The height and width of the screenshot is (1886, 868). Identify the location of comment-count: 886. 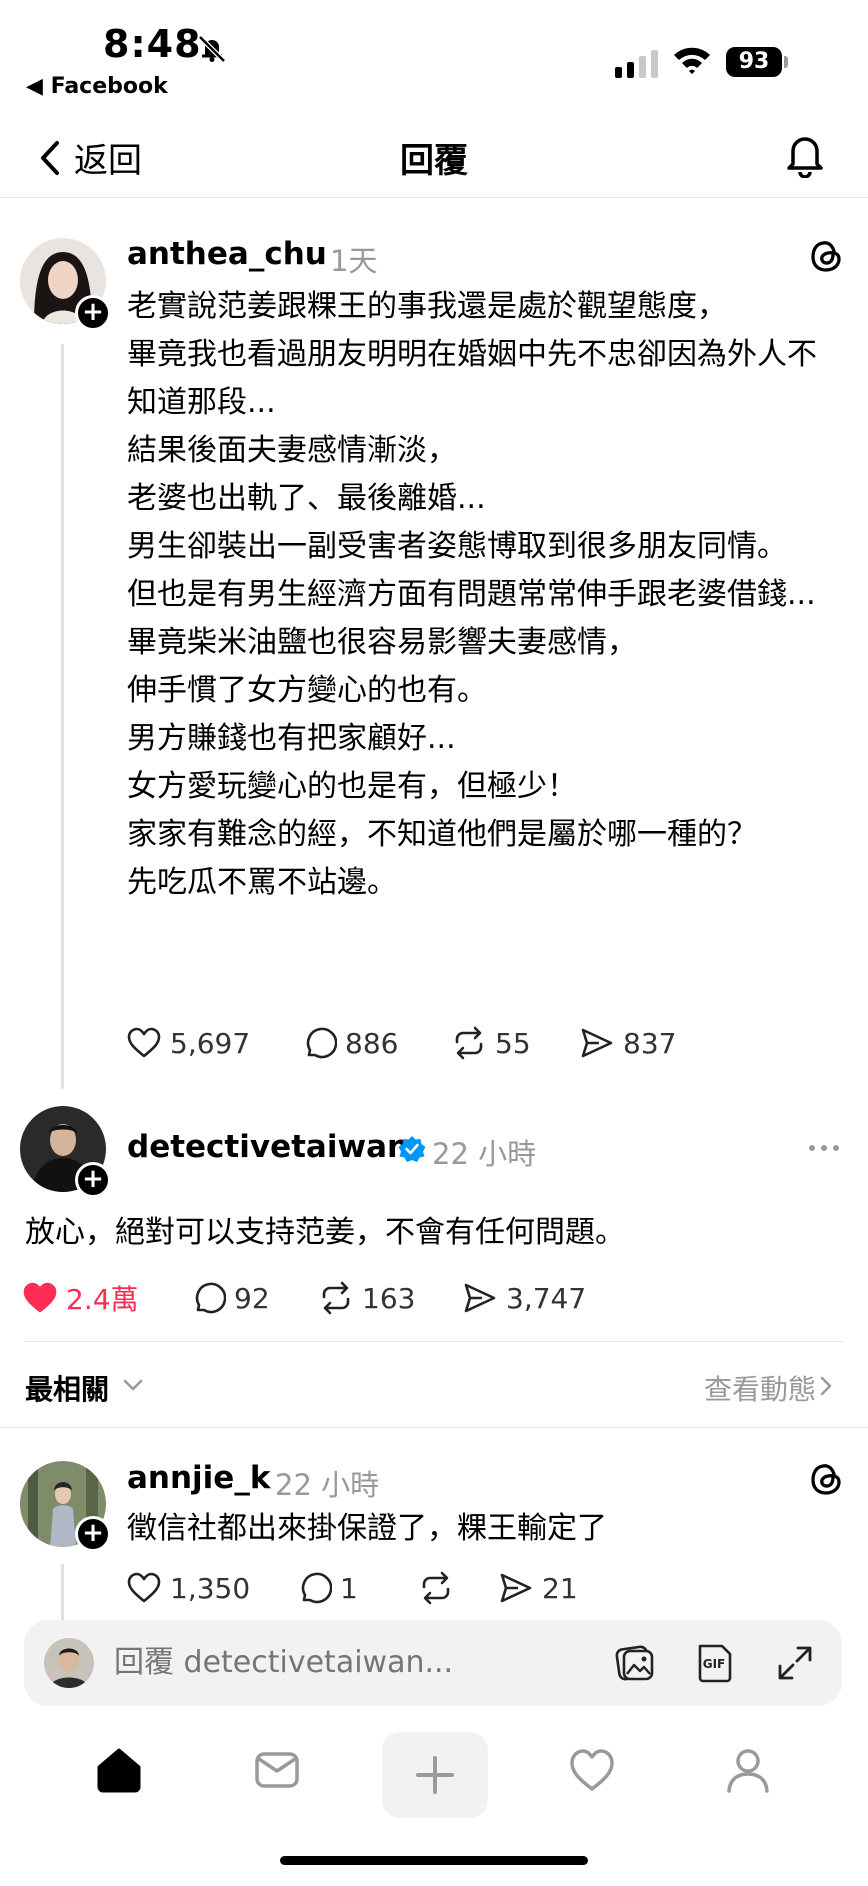
(372, 1043).